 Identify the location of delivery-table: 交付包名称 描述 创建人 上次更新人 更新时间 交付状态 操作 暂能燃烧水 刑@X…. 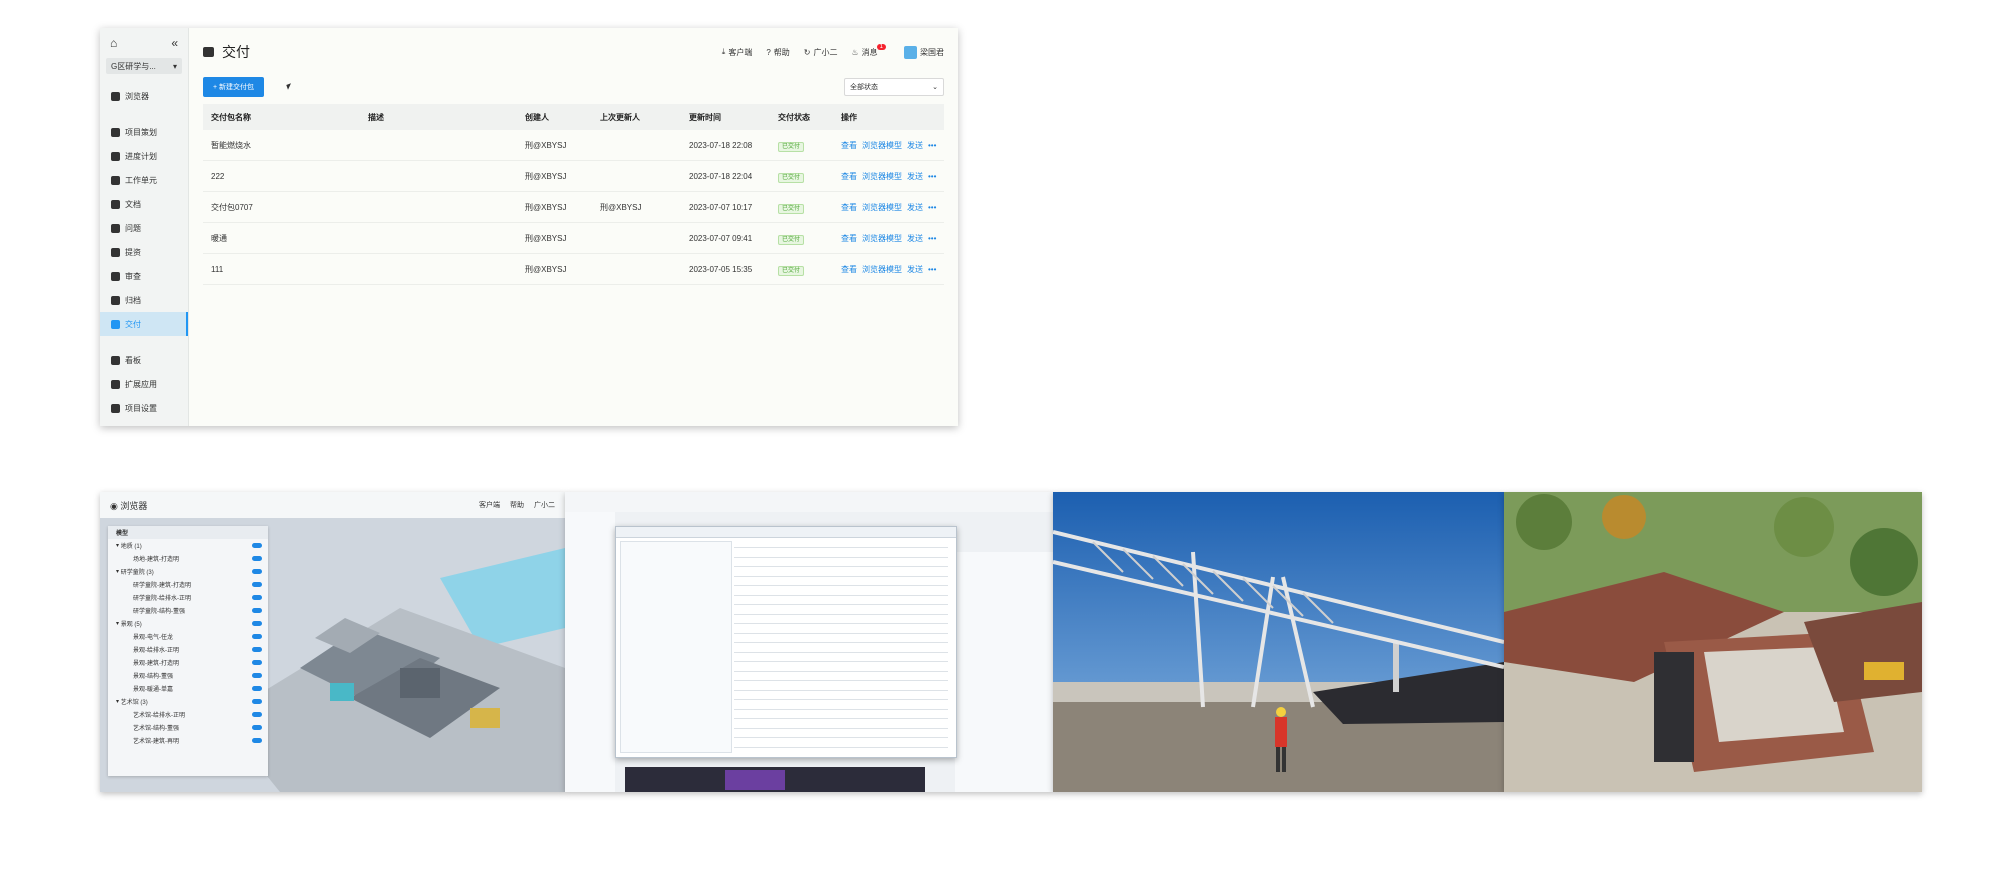
(573, 194).